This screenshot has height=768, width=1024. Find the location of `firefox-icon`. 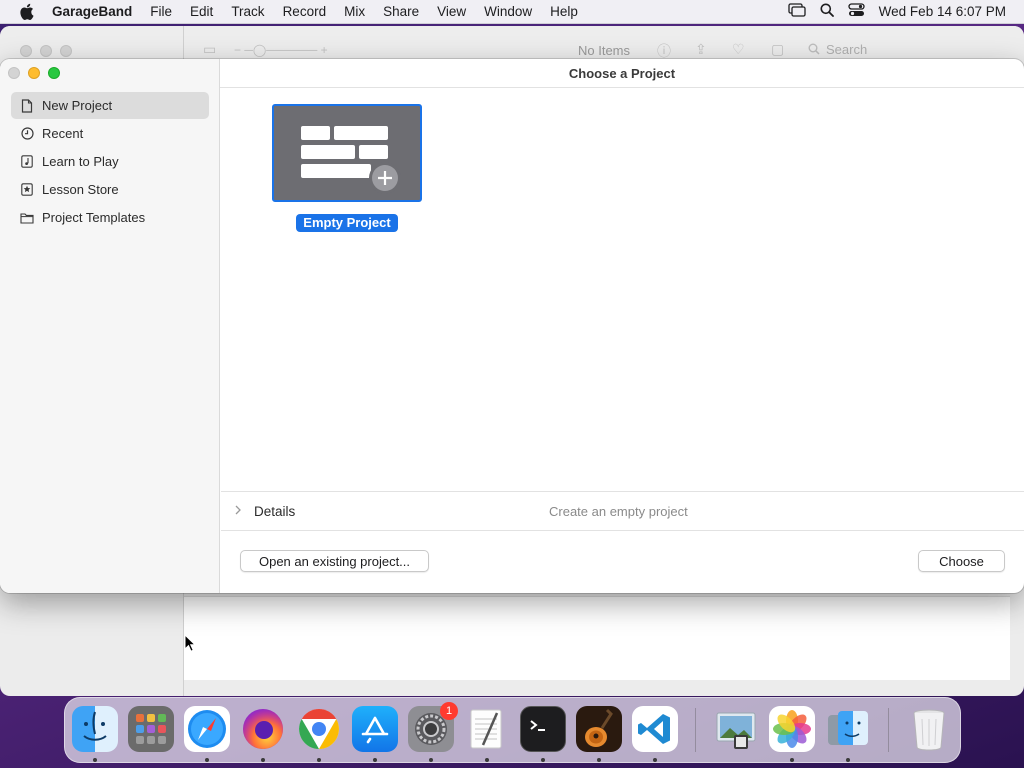

firefox-icon is located at coordinates (263, 729).